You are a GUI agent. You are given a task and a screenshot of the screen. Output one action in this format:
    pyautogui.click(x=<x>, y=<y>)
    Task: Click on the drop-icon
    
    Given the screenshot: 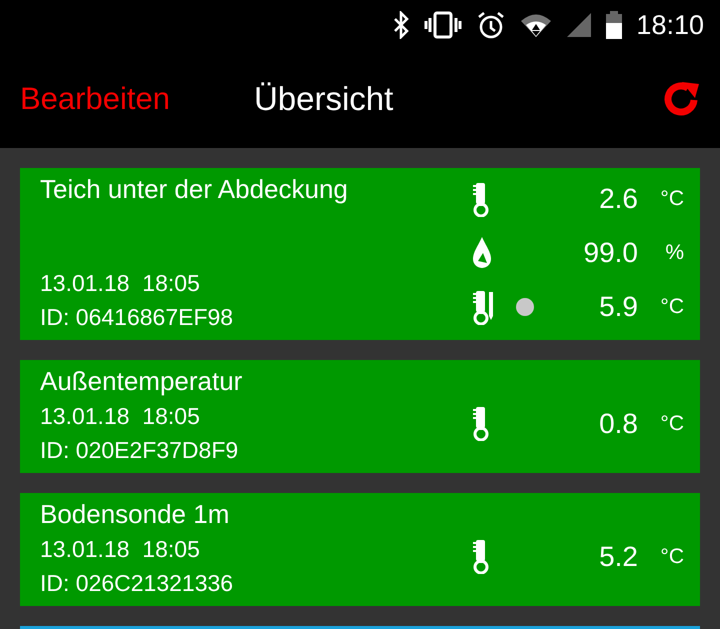 What is the action you would take?
    pyautogui.click(x=482, y=253)
    